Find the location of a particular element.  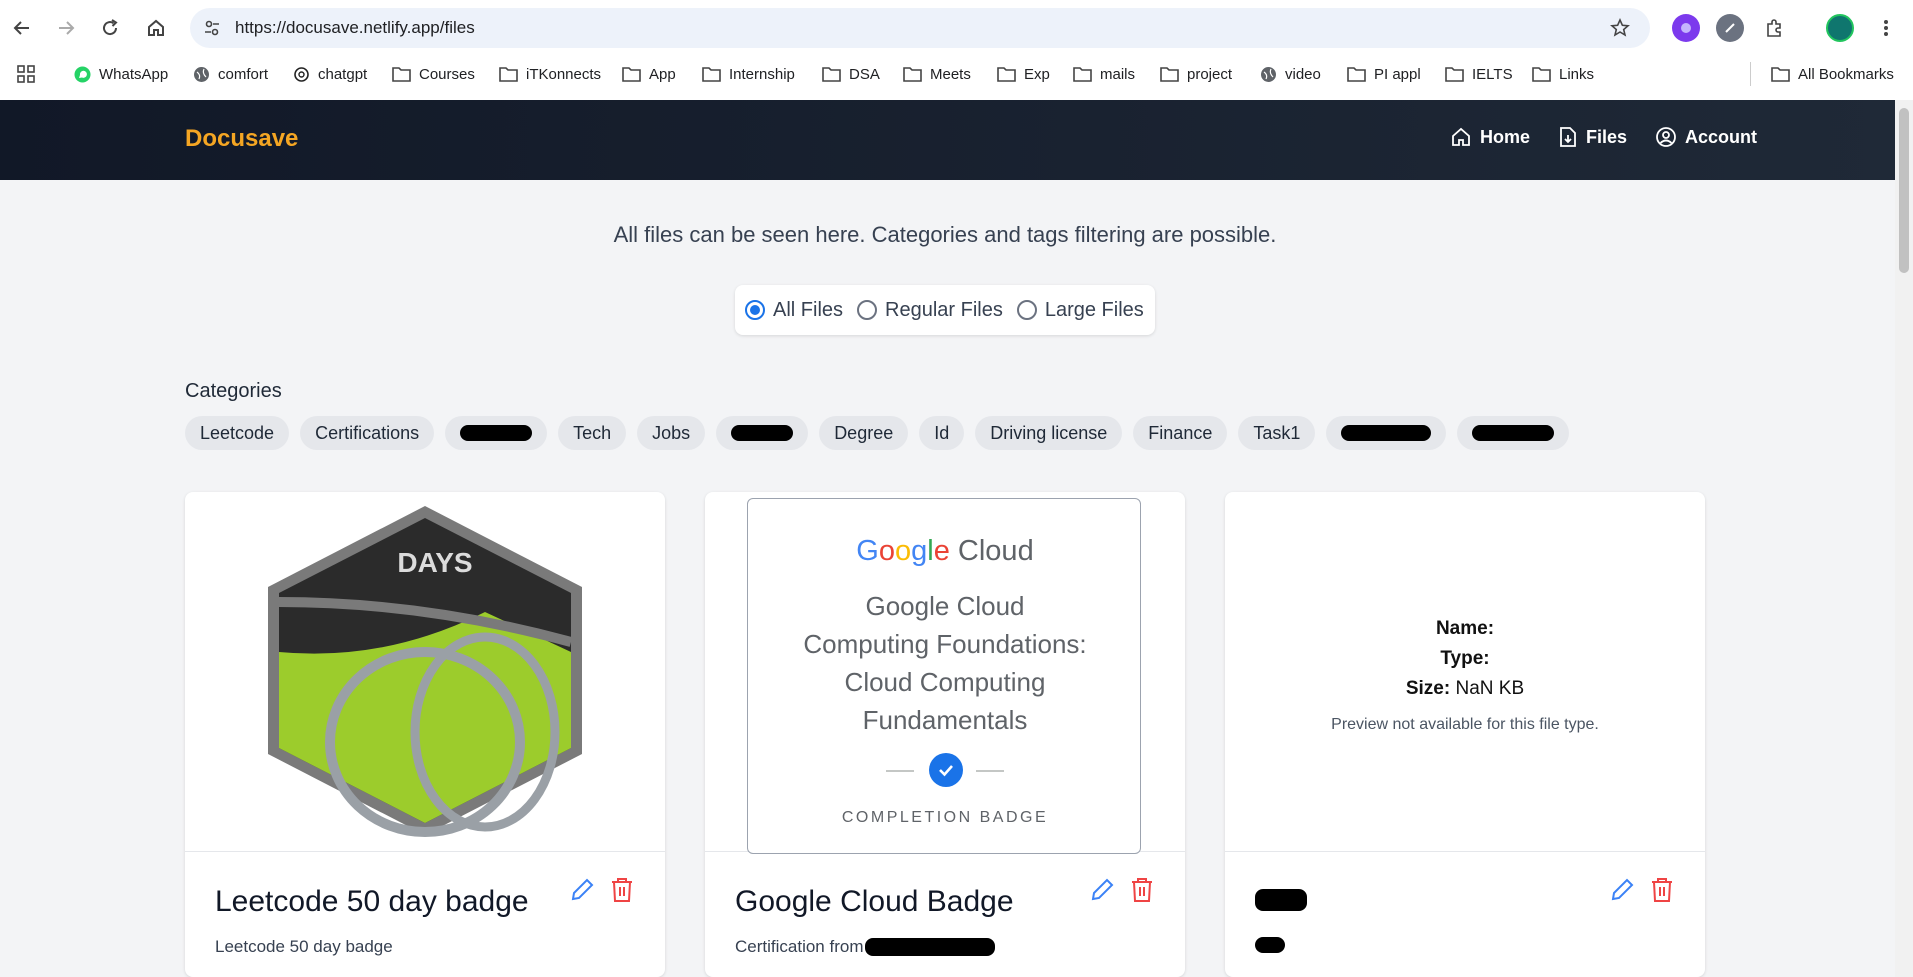

nav-home: Home is located at coordinates (1490, 137).